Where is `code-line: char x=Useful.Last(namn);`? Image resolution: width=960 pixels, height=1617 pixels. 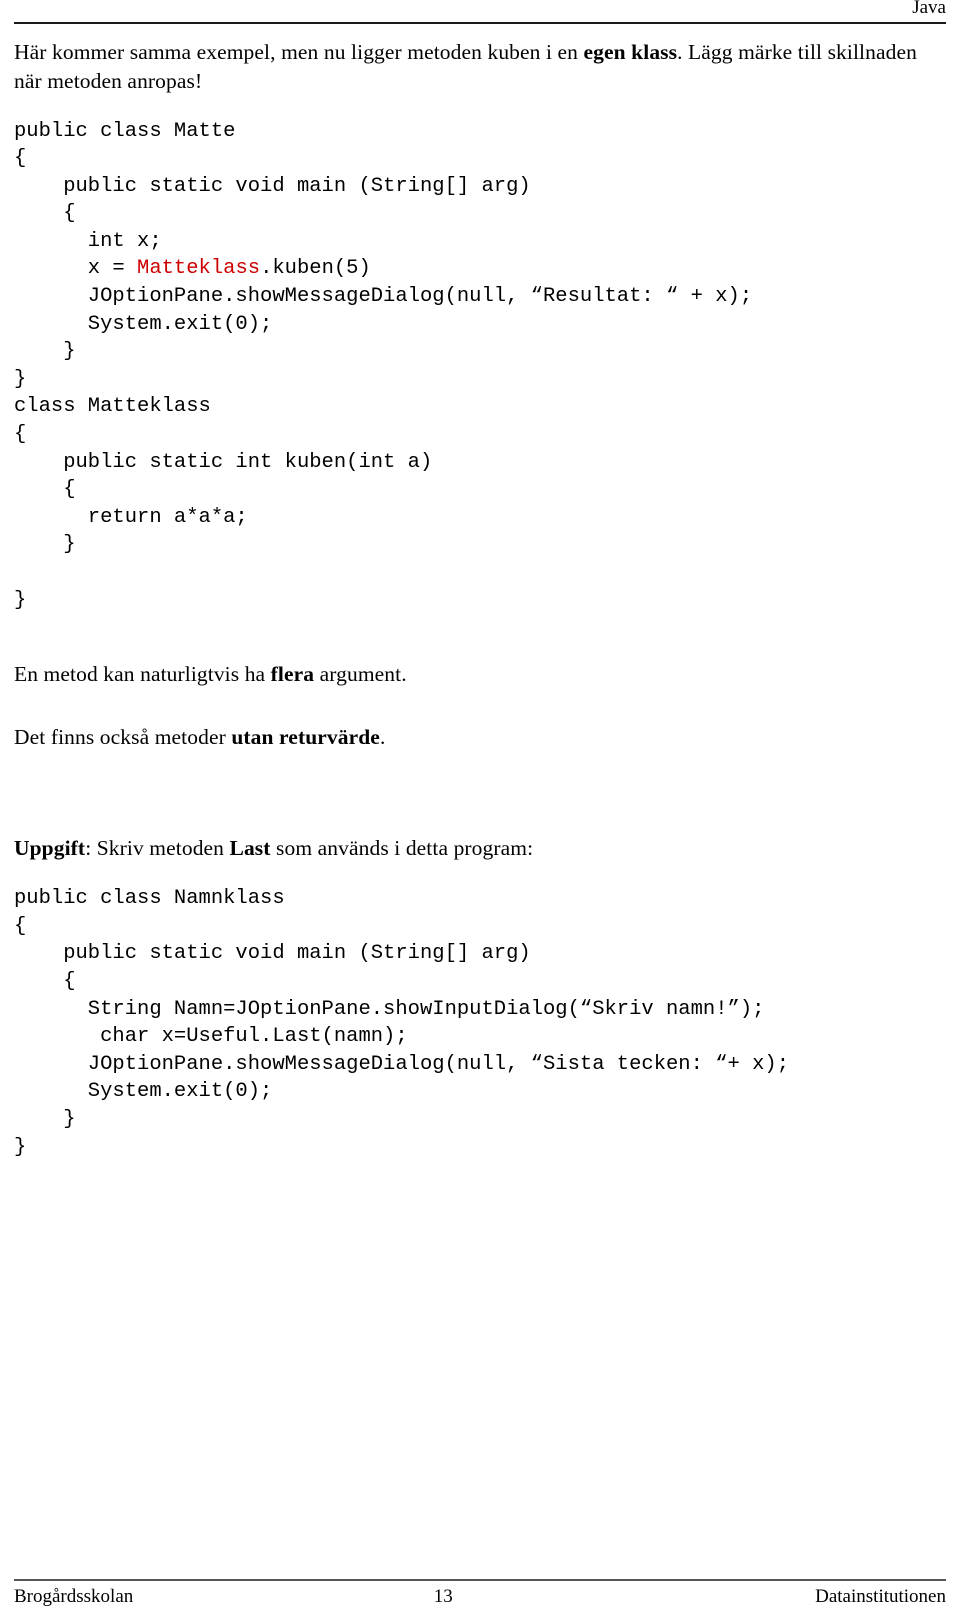
code-line: char x=Useful.Last(namn); is located at coordinates (211, 1037).